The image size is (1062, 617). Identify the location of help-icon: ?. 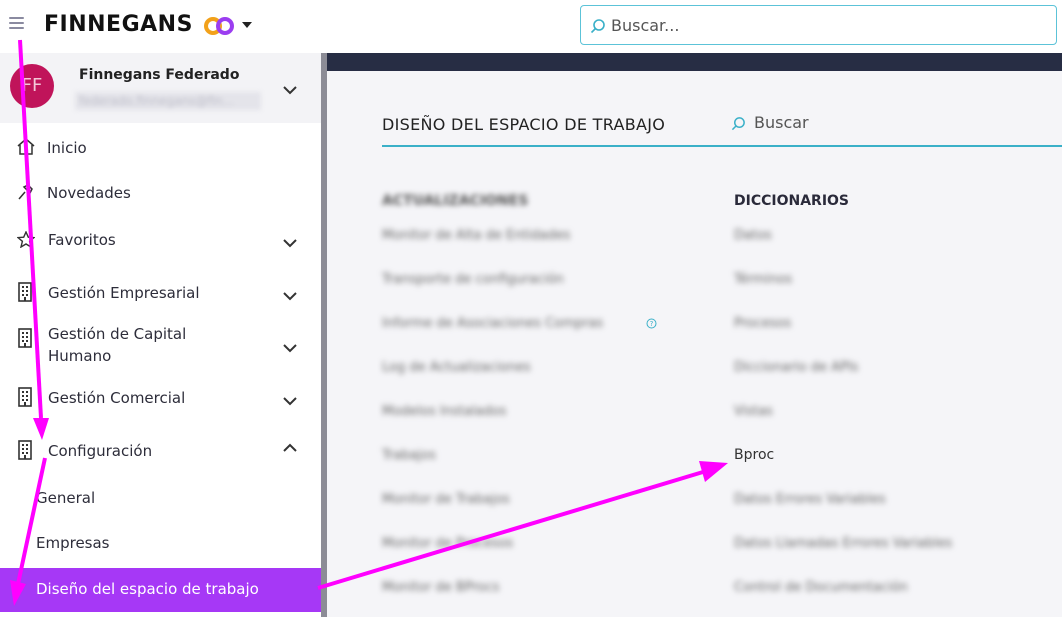
(651, 323).